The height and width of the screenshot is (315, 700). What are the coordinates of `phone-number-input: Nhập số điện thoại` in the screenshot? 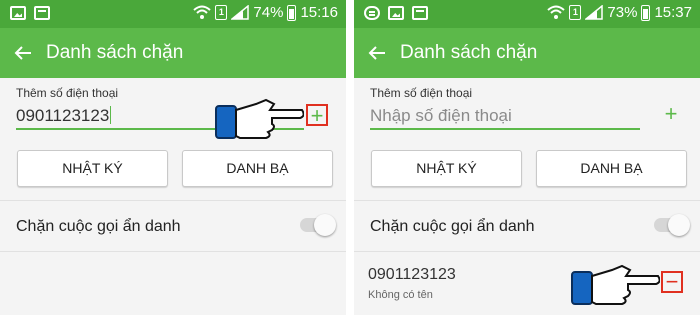 It's located at (505, 115).